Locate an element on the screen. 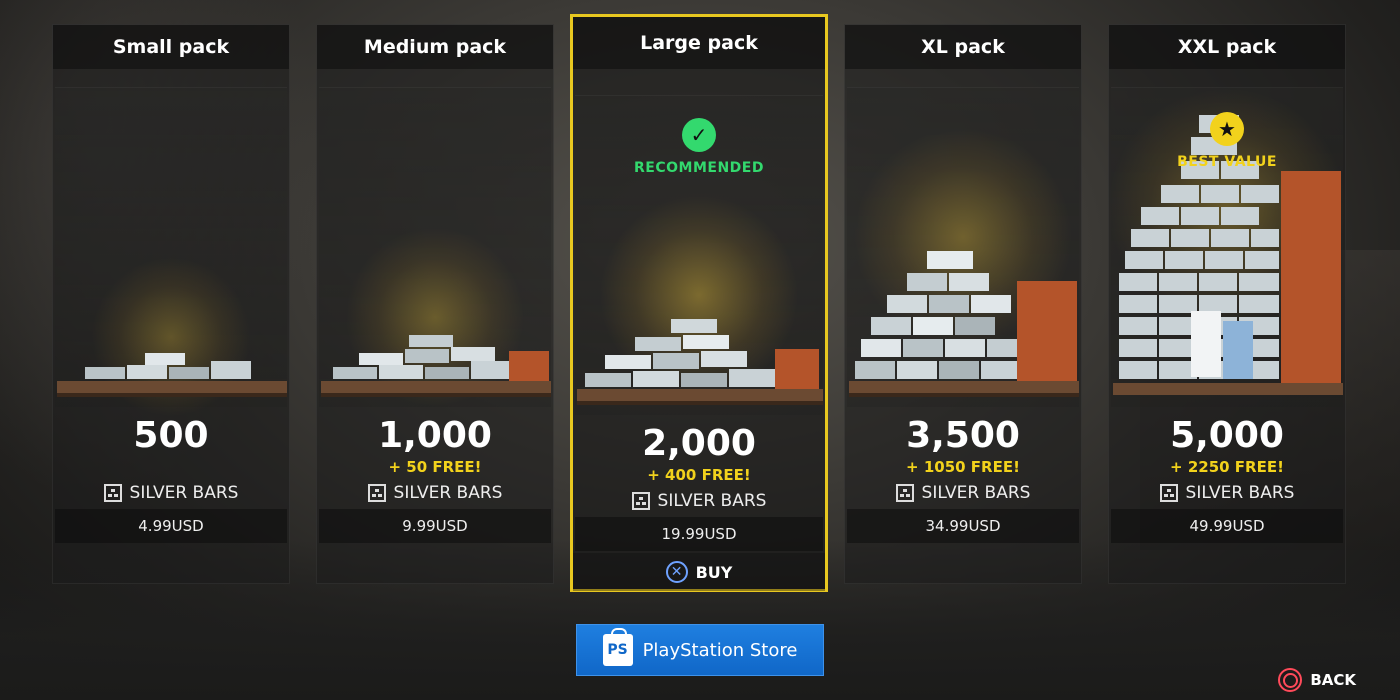 The image size is (1400, 700). pack-title: Large pack is located at coordinates (699, 43).